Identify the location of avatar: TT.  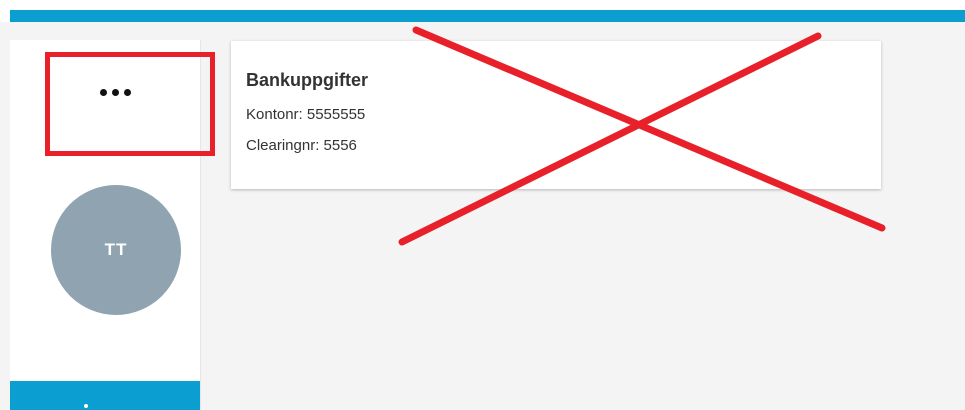
(116, 250).